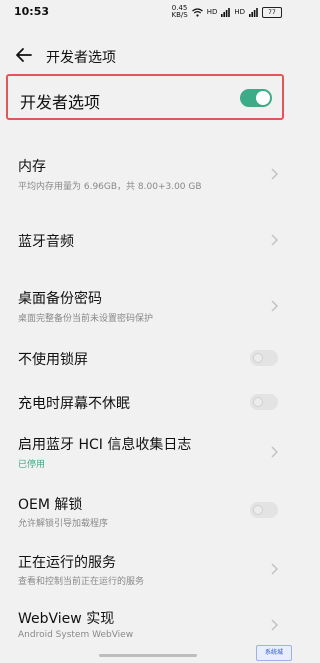 The image size is (320, 663). What do you see at coordinates (197, 12) in the screenshot?
I see `wifi-icon` at bounding box center [197, 12].